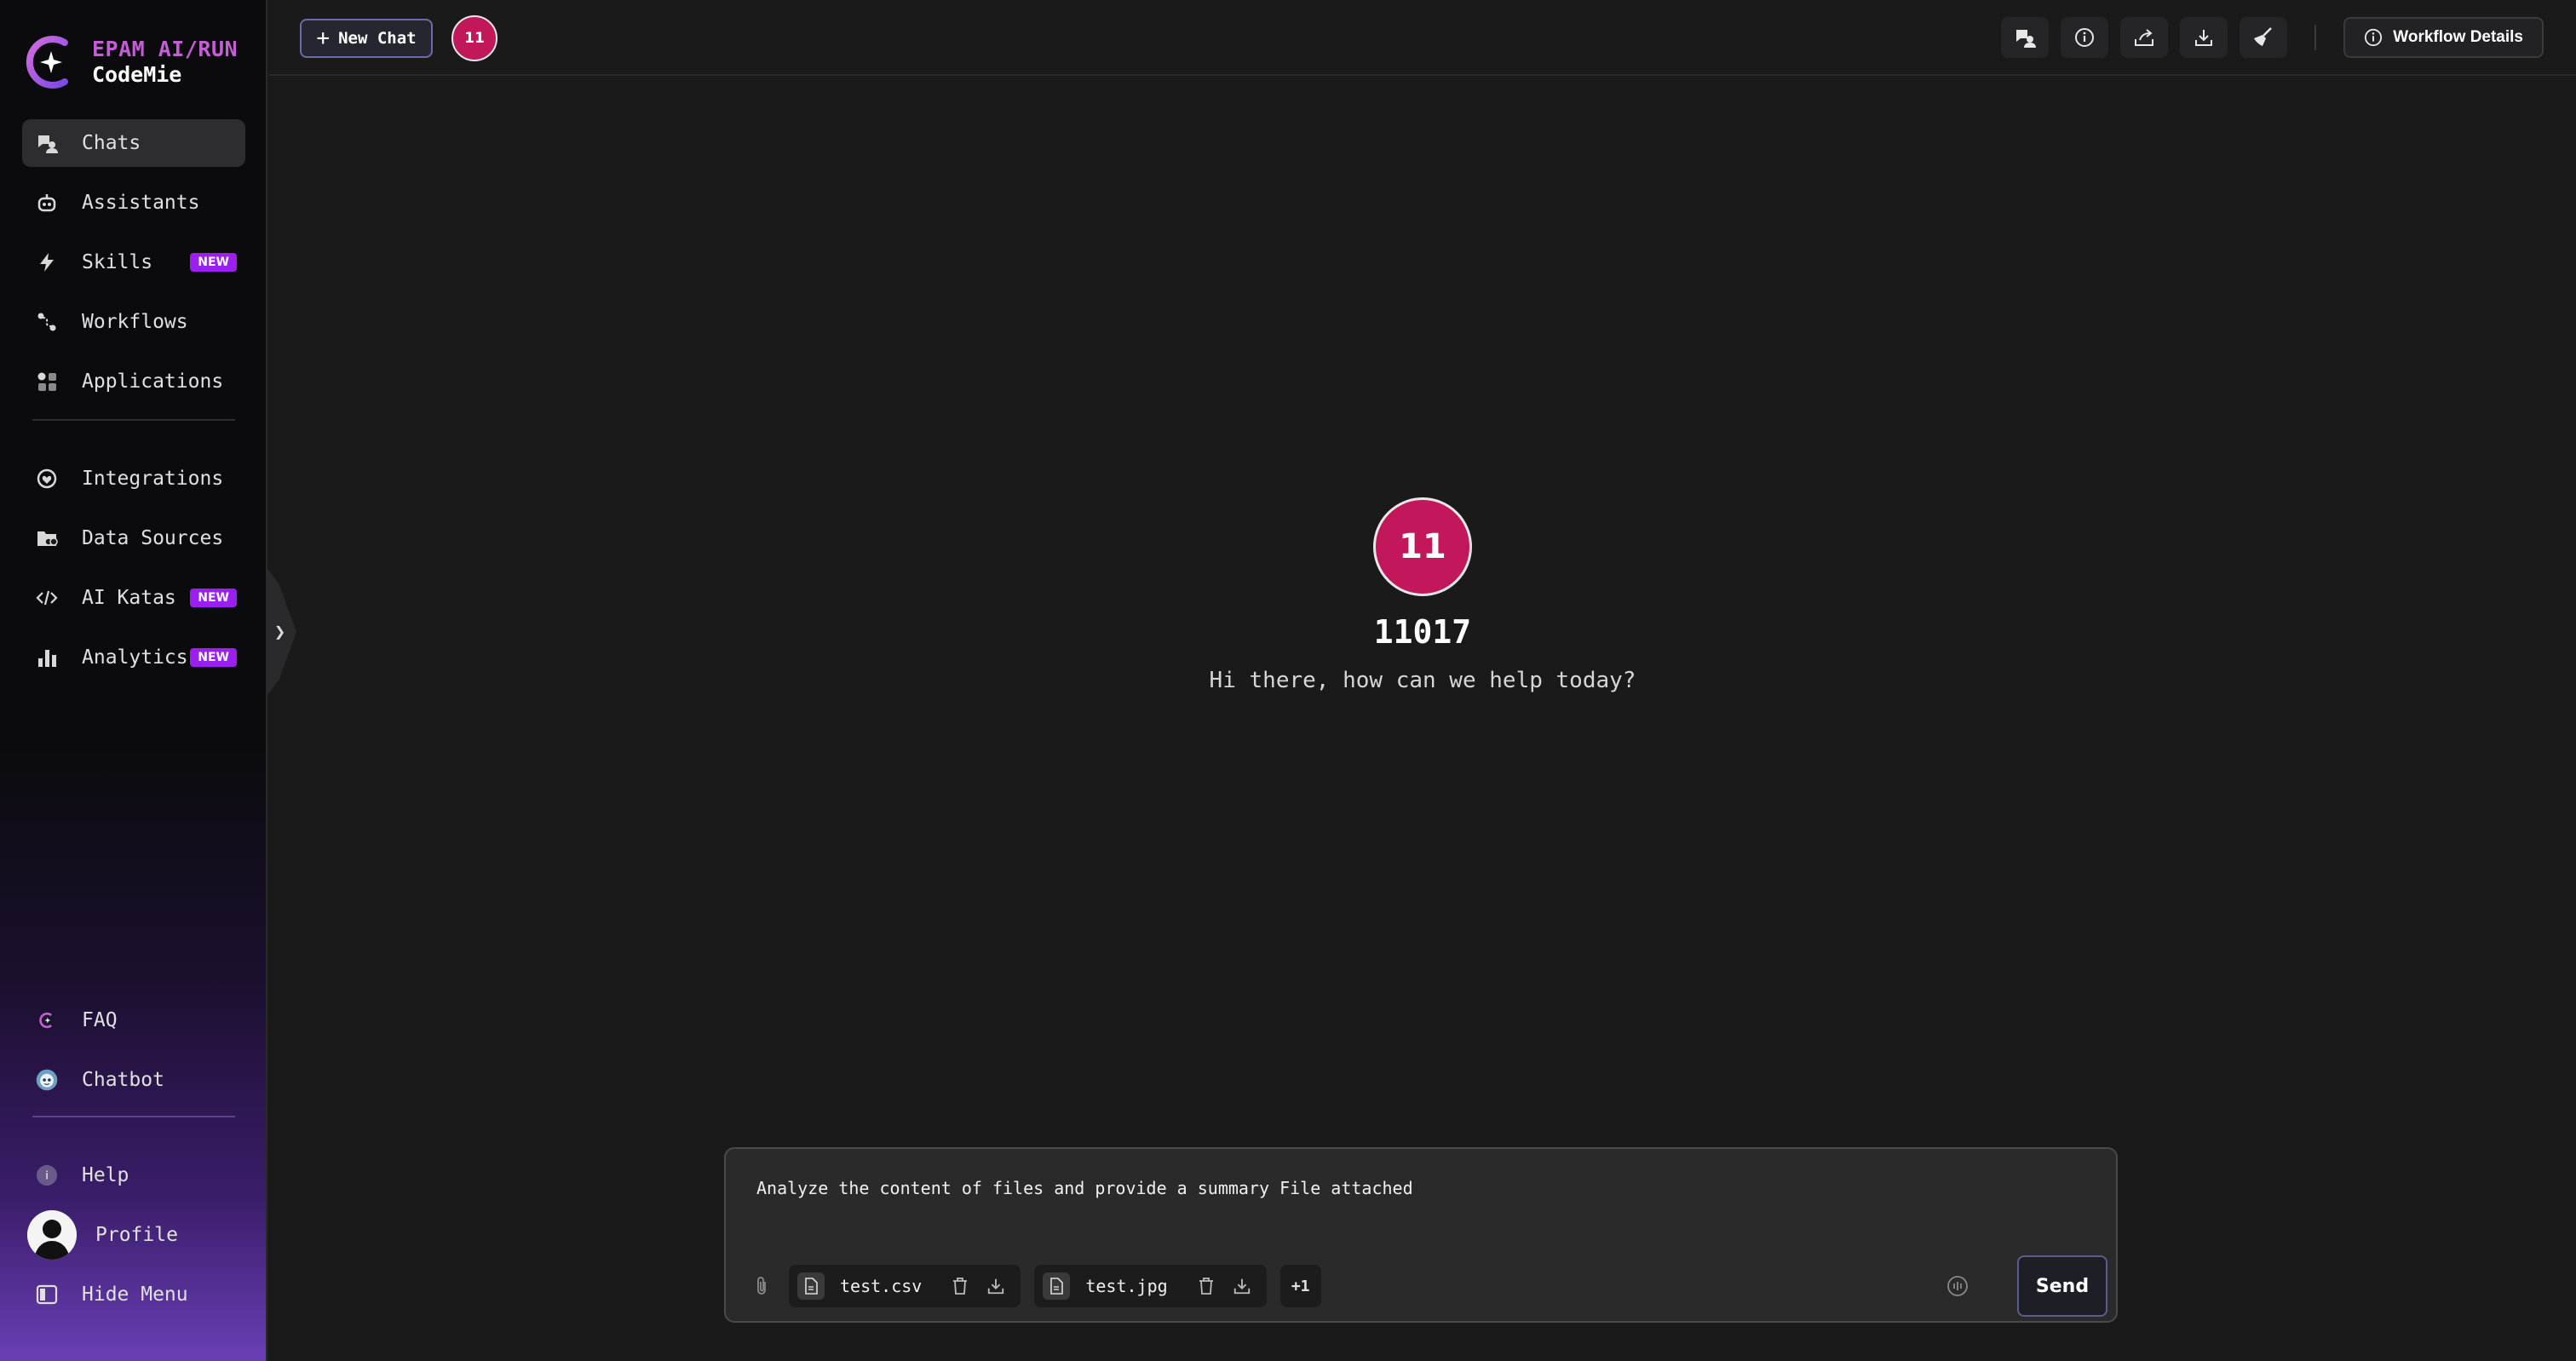 This screenshot has height=1361, width=2576. I want to click on plus-icon: +, so click(324, 38).